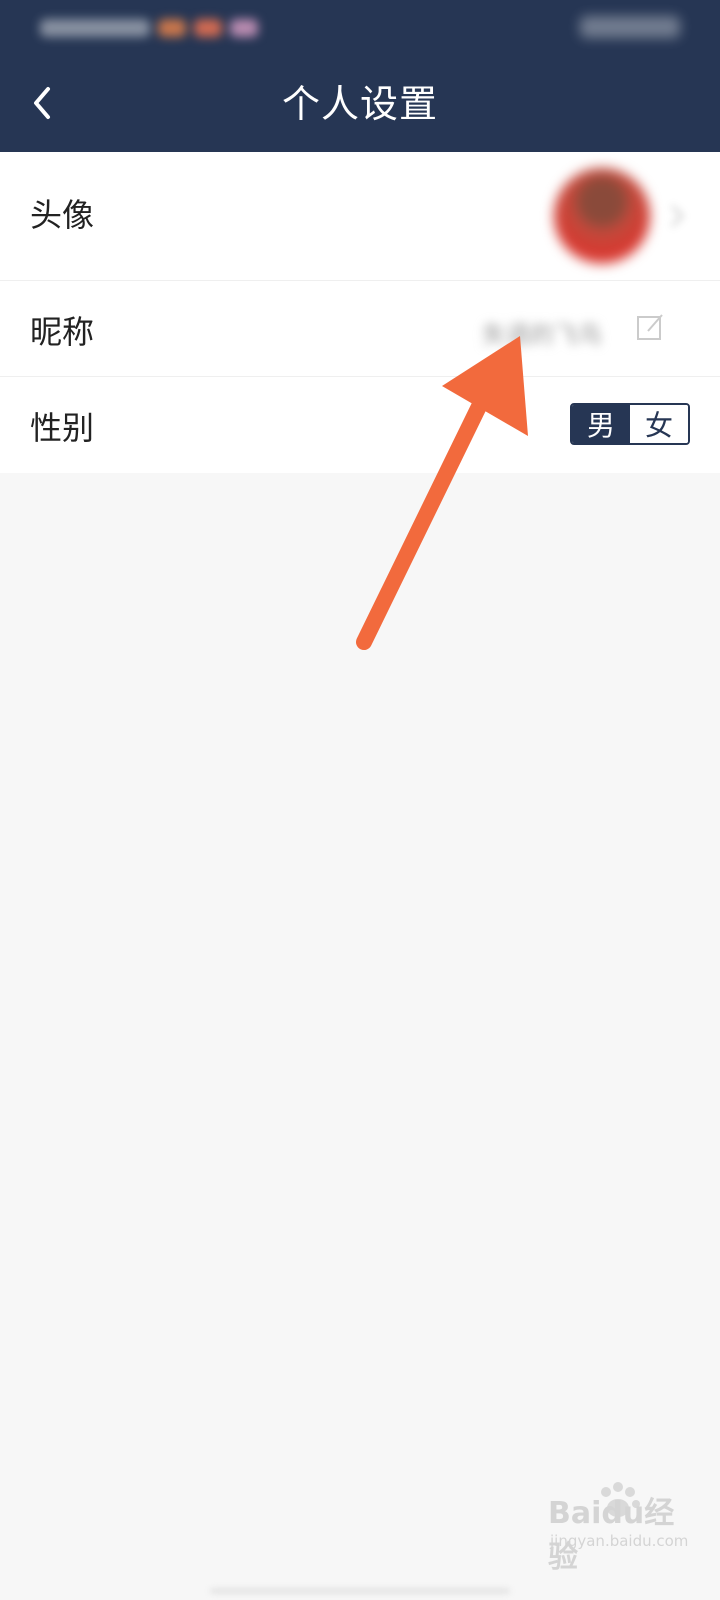  I want to click on page-title: 个人设置, so click(359, 104).